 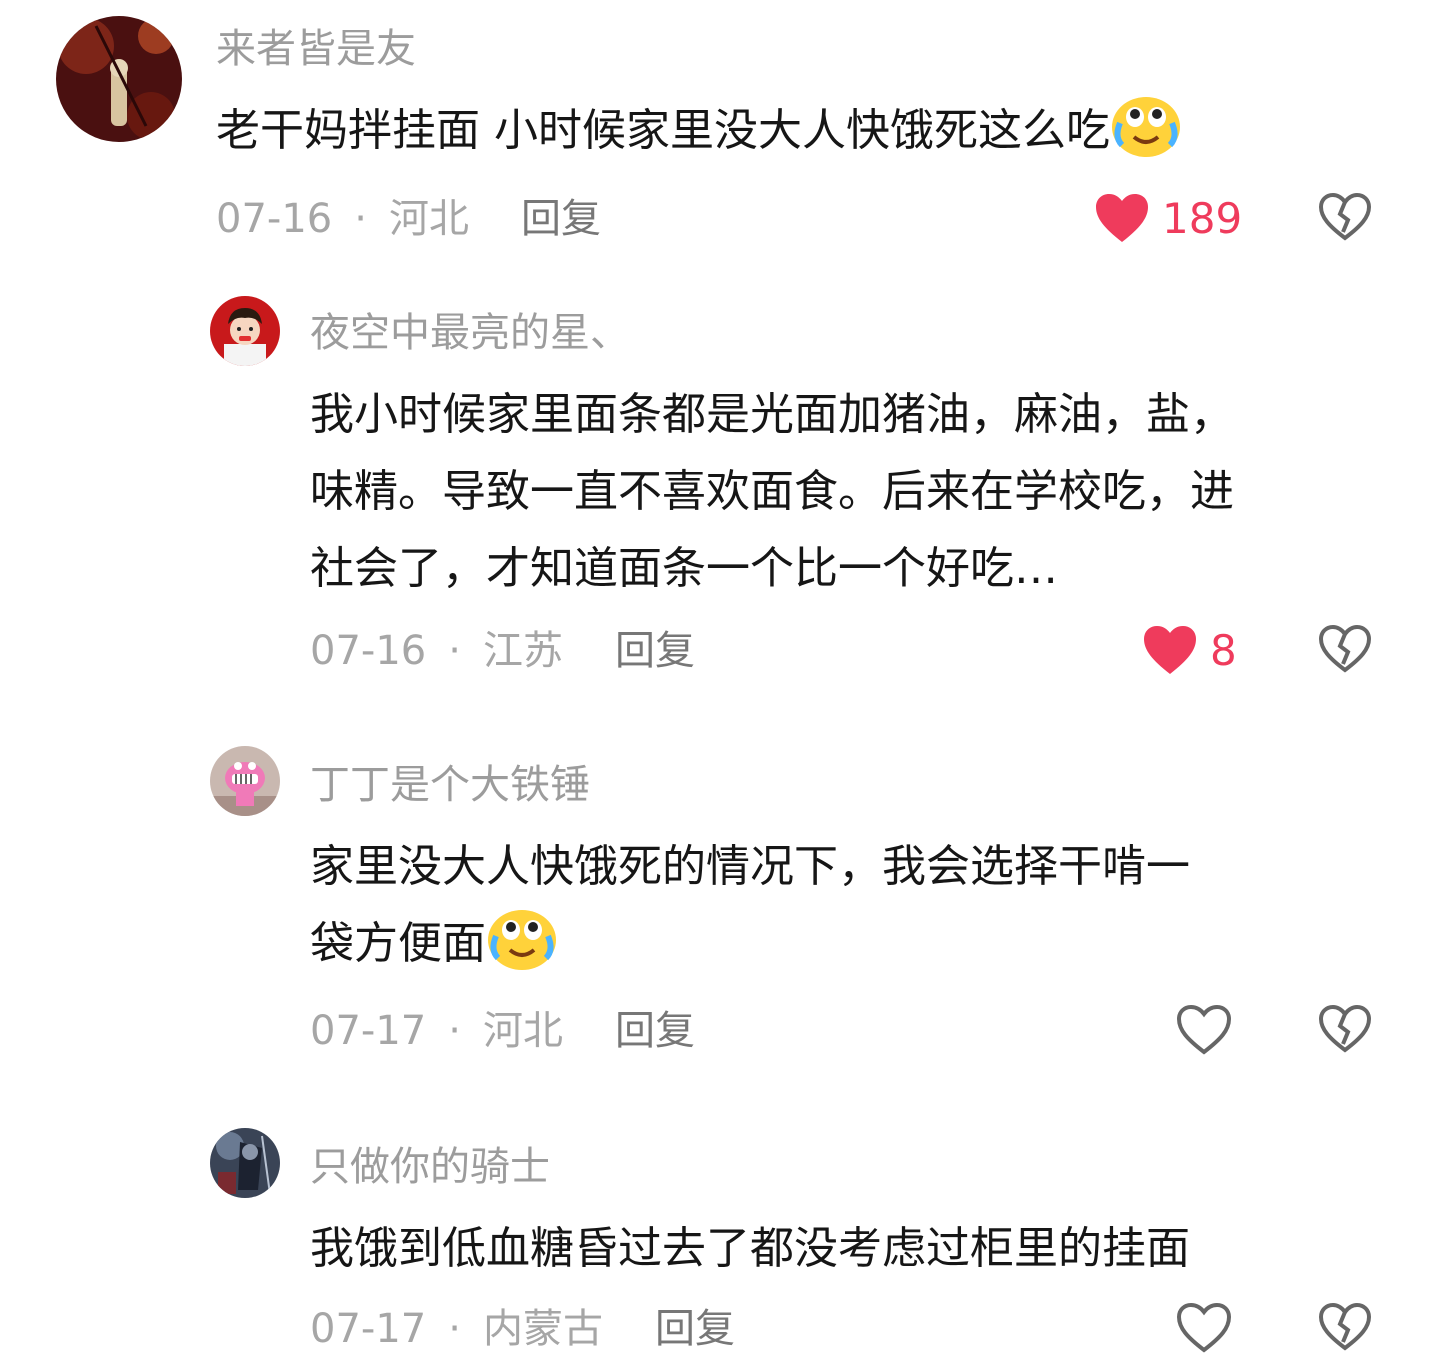 I want to click on comment-meta: 07-16 · 河北 回复, so click(x=408, y=219).